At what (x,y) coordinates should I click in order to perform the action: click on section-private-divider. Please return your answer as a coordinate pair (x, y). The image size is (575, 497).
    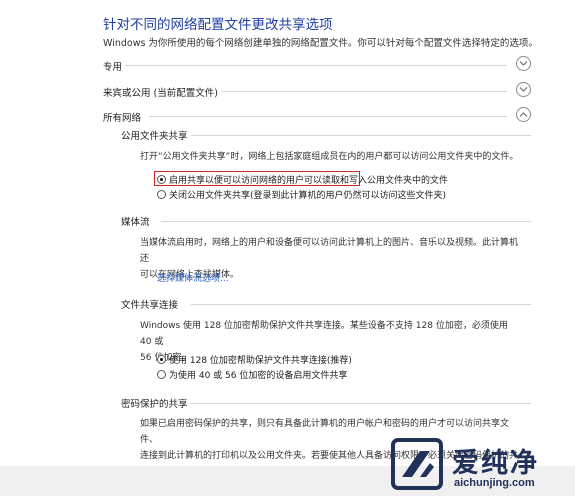
    Looking at the image, I should click on (316, 65).